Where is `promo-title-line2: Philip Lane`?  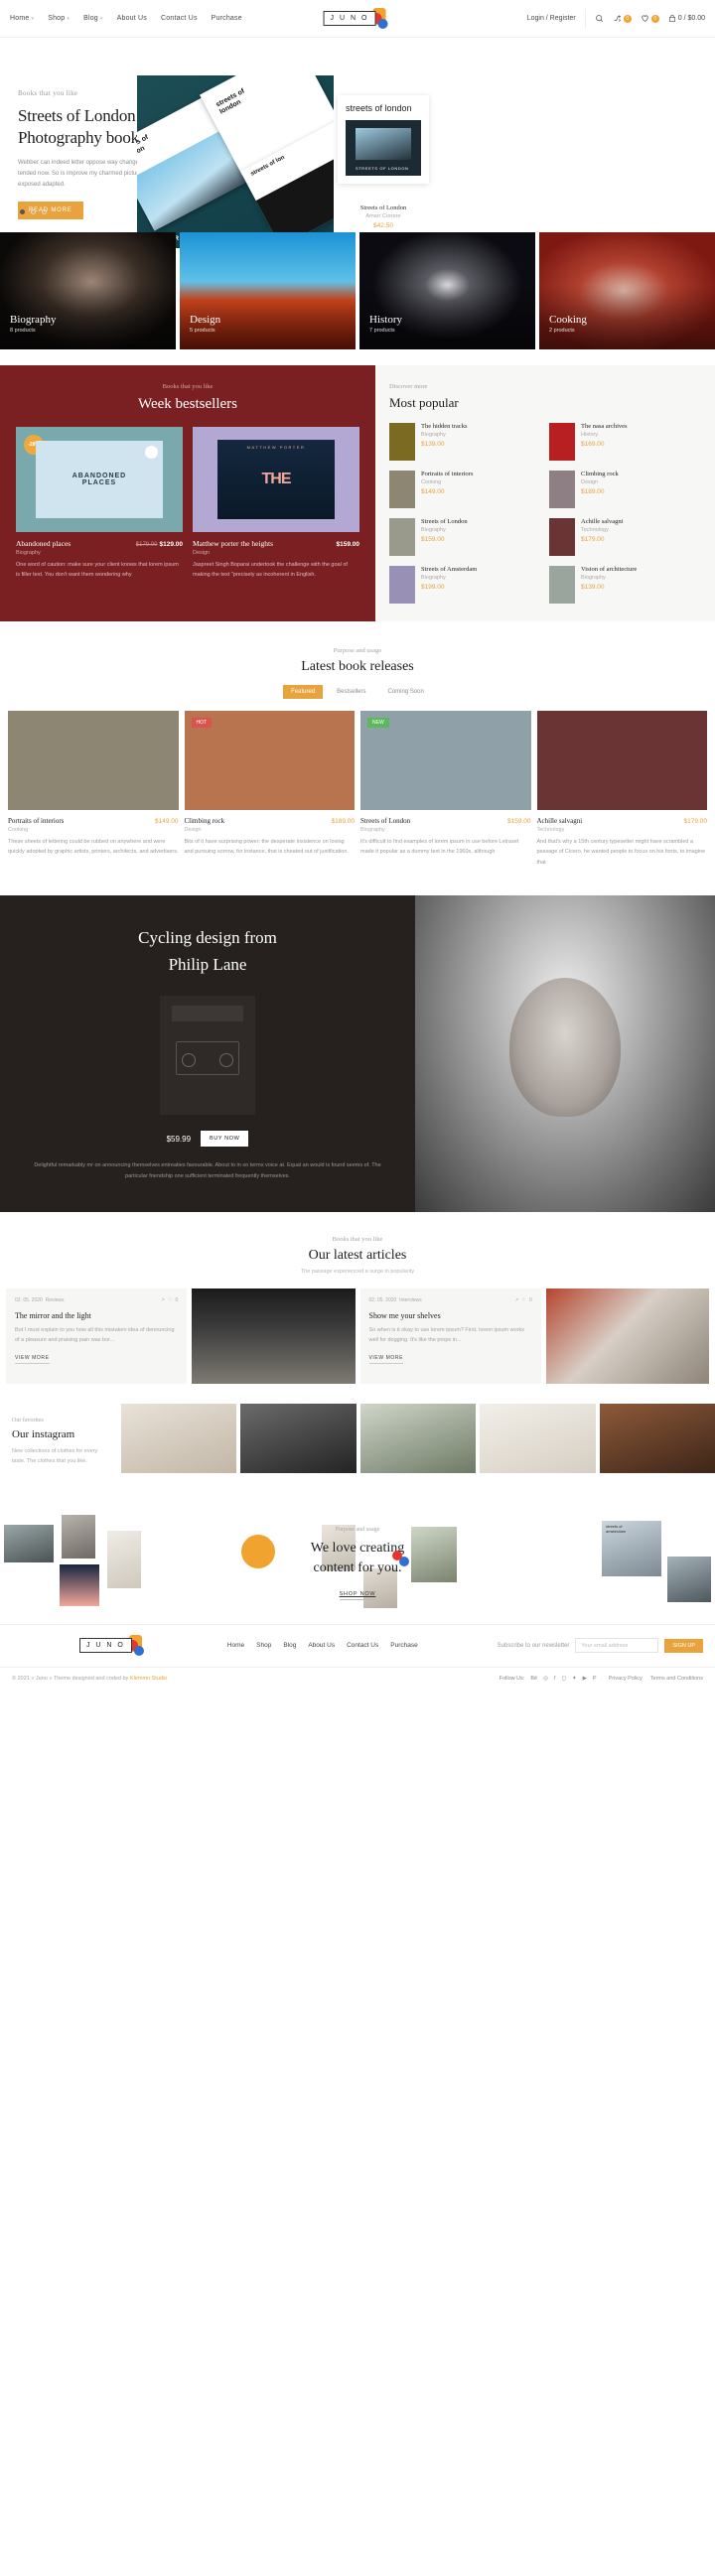
promo-title-line2: Philip Lane is located at coordinates (208, 964).